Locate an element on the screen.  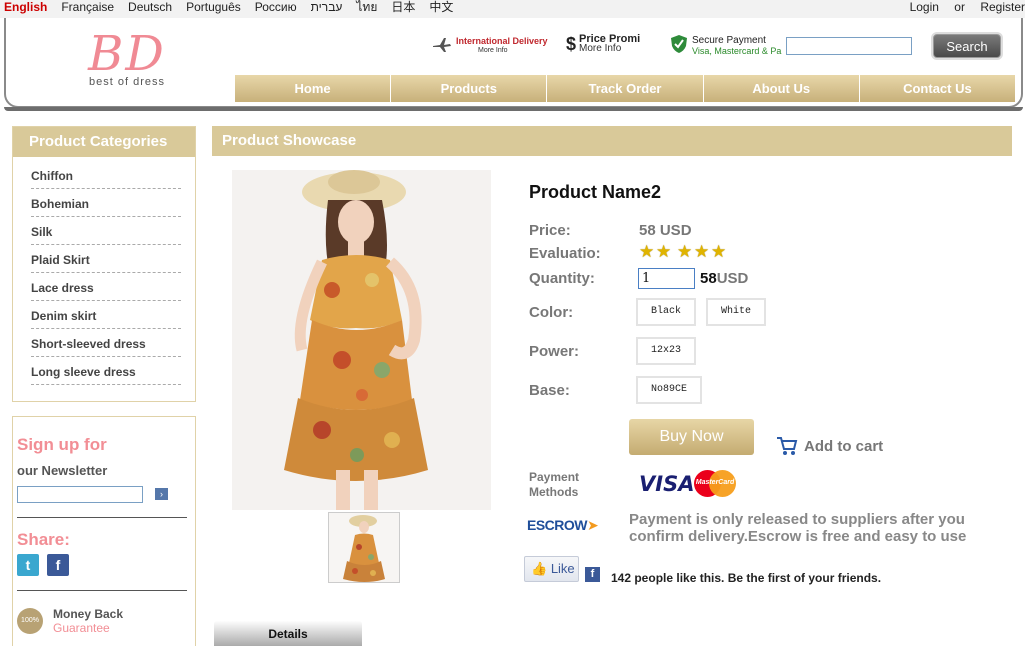
evaluation-label: Evaluatio: is located at coordinates (565, 253).